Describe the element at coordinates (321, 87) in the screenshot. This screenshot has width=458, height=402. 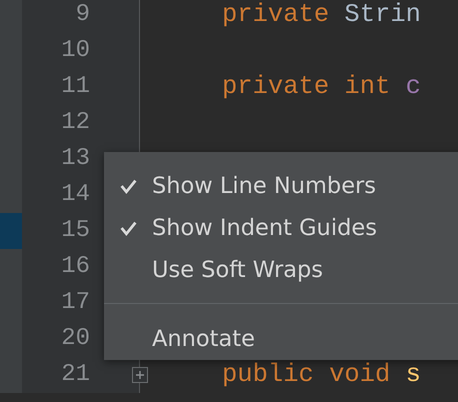
I see `code-line: private int c` at that location.